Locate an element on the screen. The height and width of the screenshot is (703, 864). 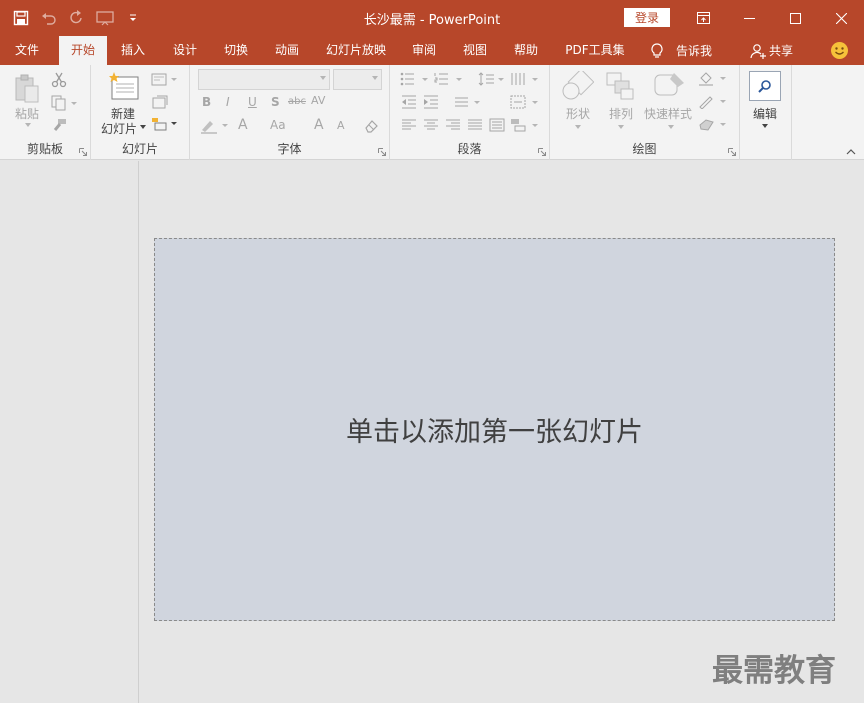
shrink-font-button: A is located at coordinates (341, 125).